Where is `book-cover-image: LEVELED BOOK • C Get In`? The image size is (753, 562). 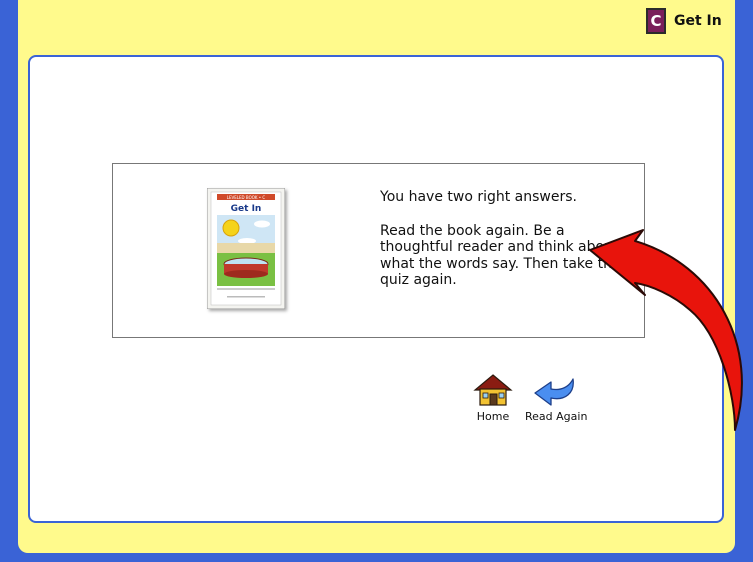 book-cover-image: LEVELED BOOK • C Get In is located at coordinates (246, 248).